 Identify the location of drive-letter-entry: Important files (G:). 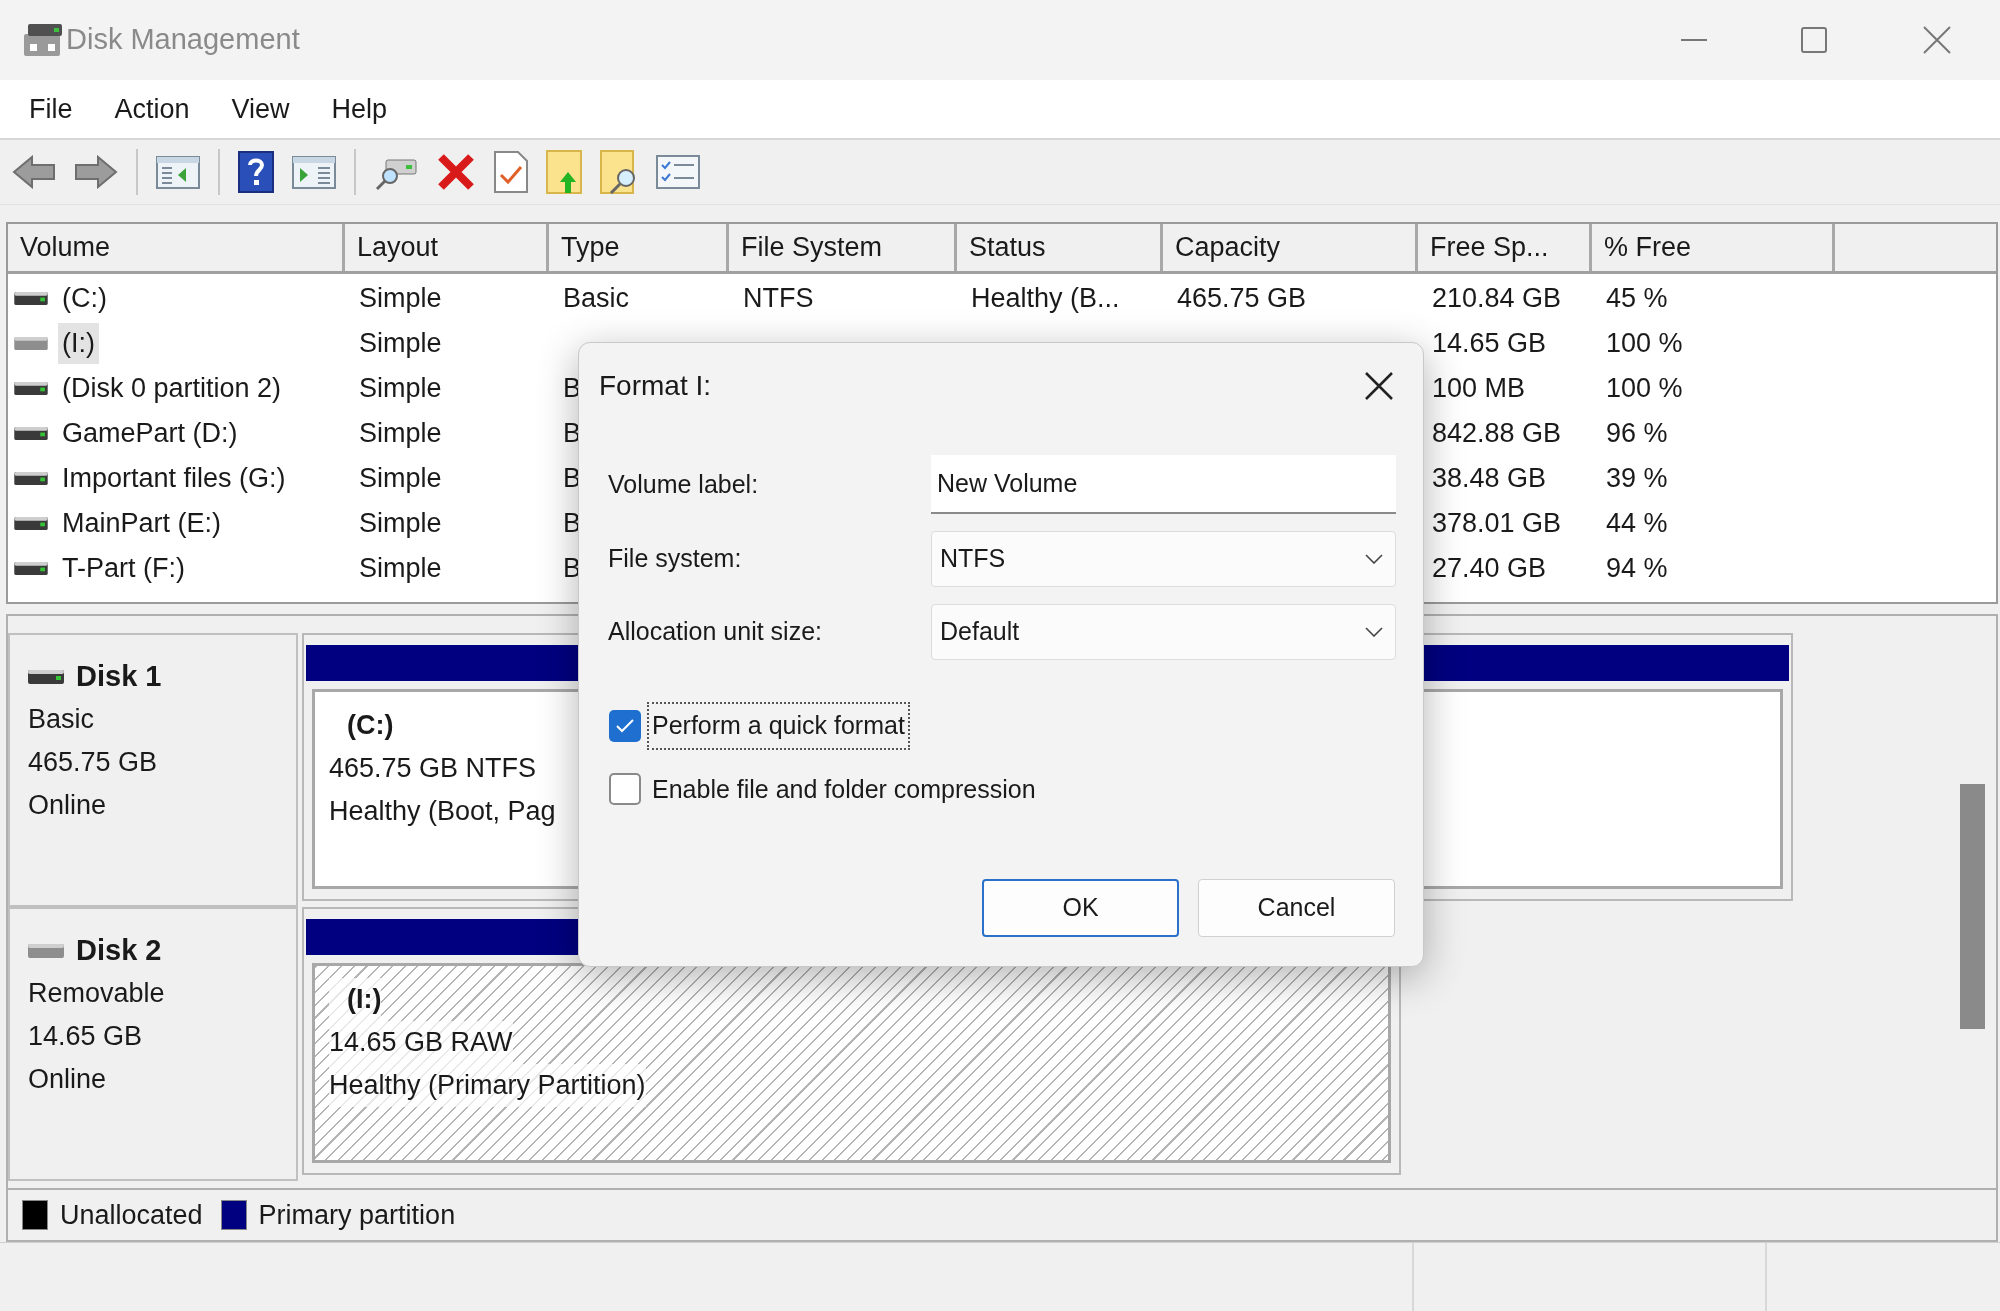
(174, 478).